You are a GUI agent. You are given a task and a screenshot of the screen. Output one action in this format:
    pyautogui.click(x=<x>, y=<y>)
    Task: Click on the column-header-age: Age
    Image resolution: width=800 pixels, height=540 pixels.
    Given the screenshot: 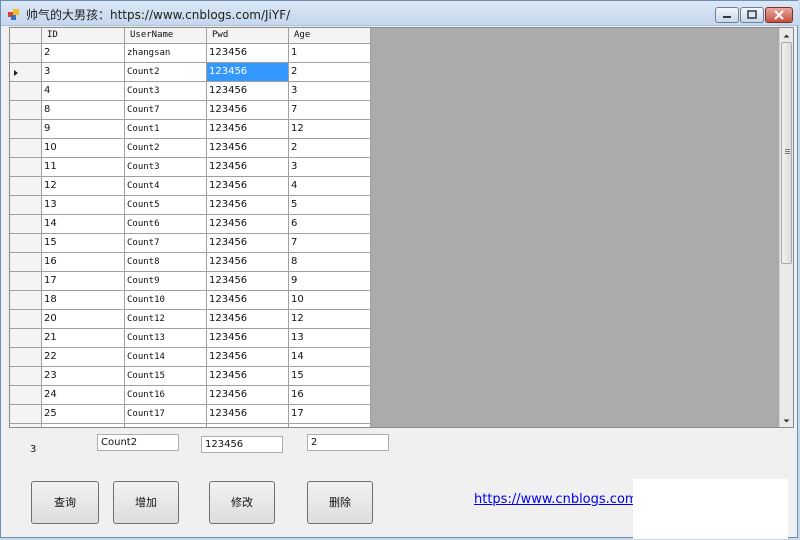 What is the action you would take?
    pyautogui.click(x=330, y=36)
    